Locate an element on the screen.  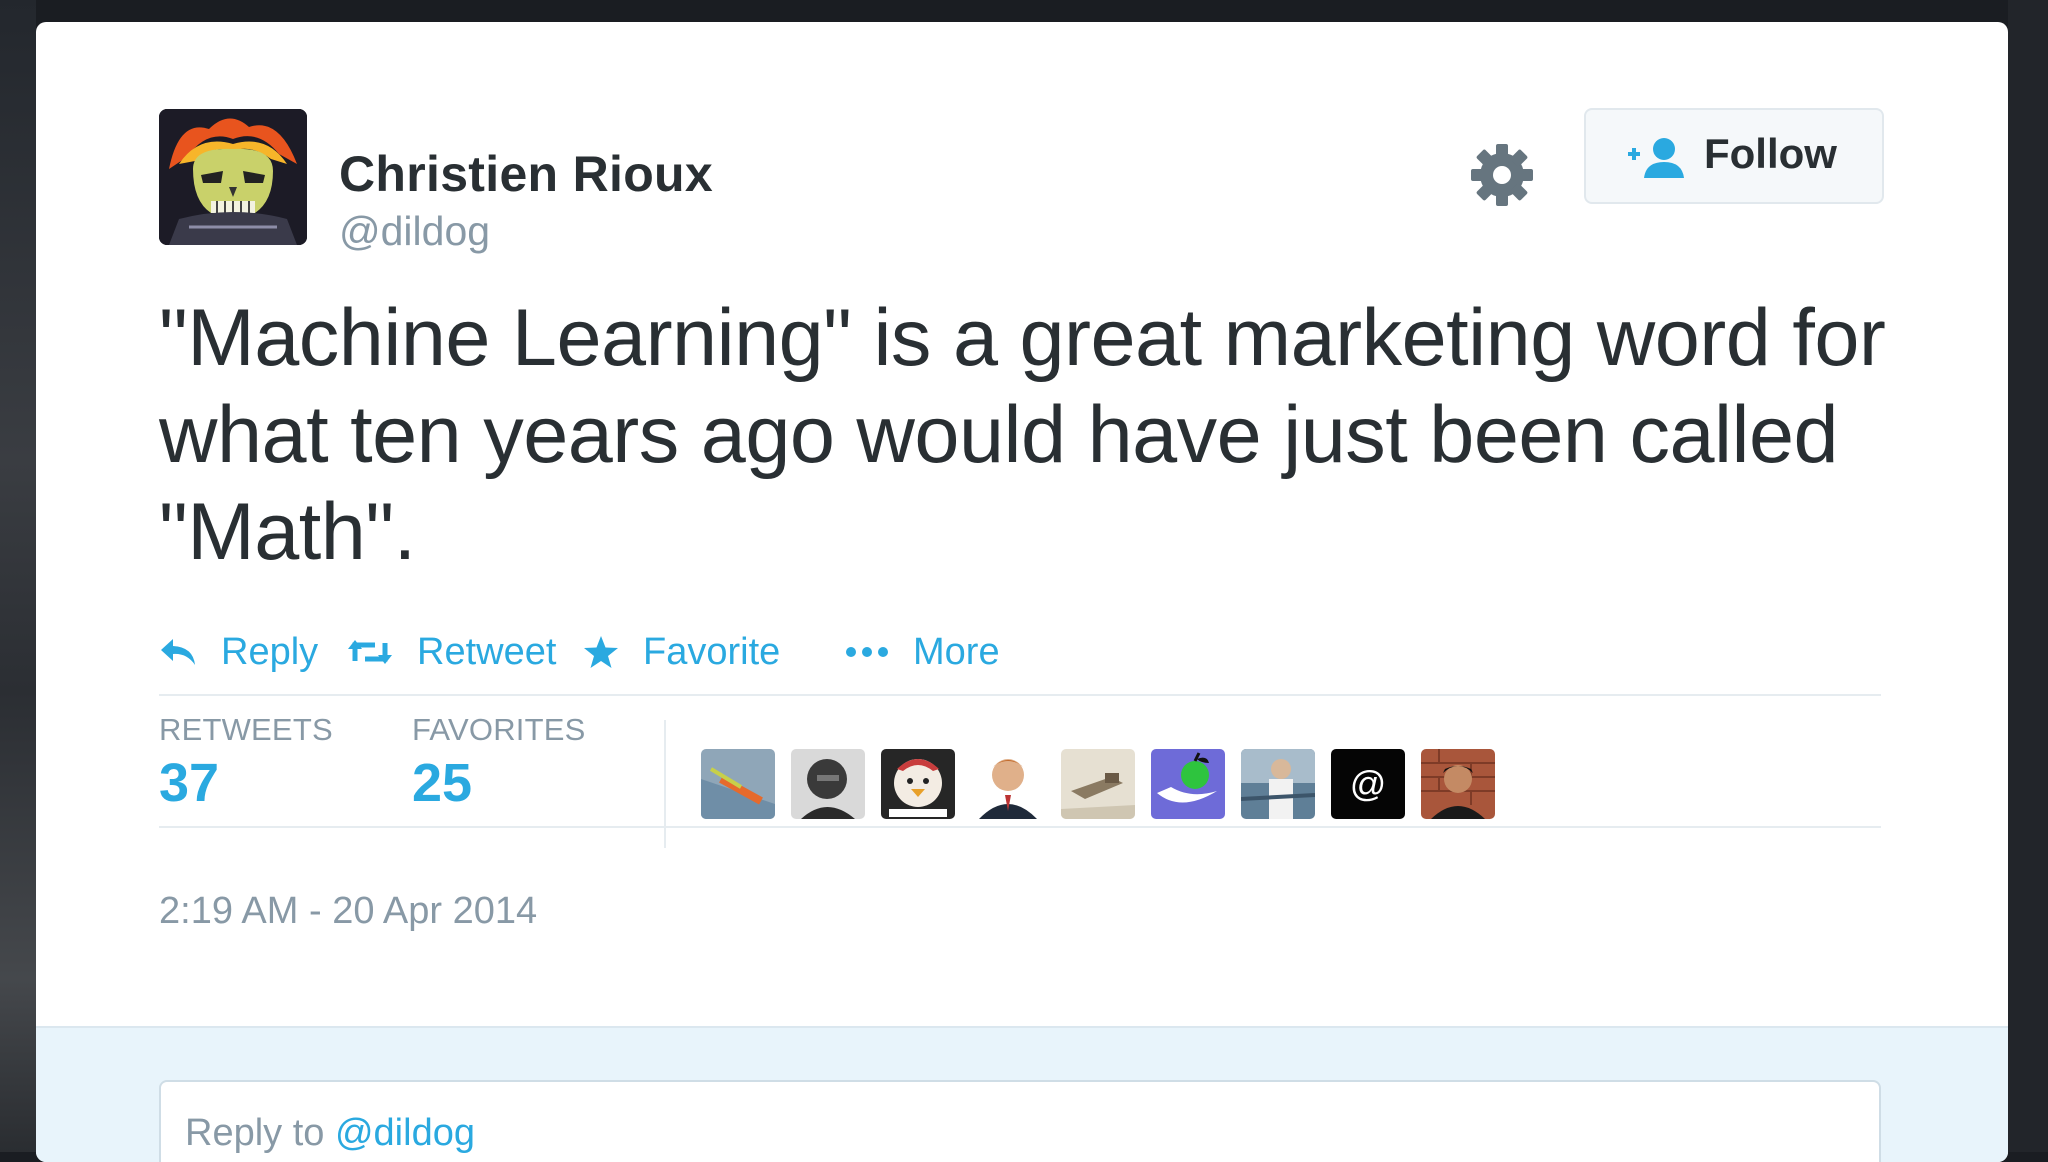
more-dots-icon is located at coordinates (867, 652).